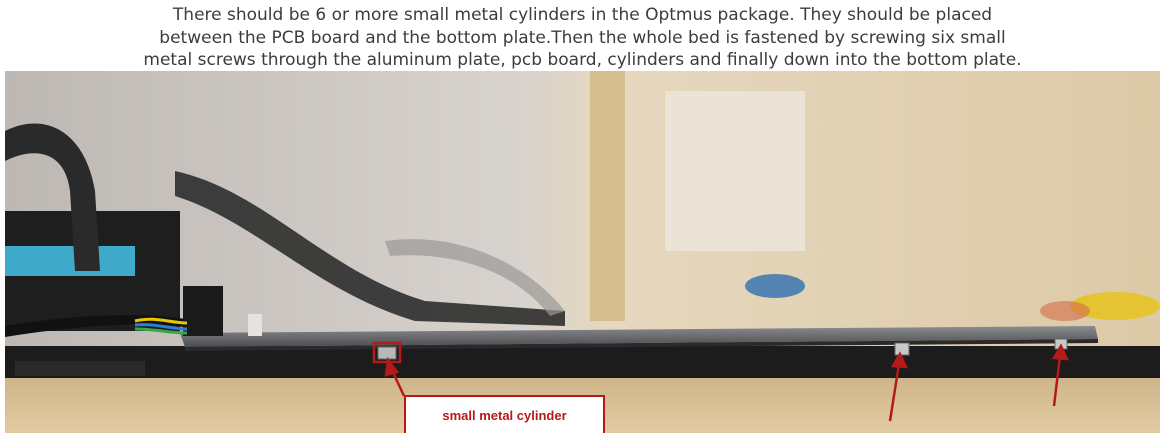 The height and width of the screenshot is (439, 1165). I want to click on bottom-plate, so click(582, 362).